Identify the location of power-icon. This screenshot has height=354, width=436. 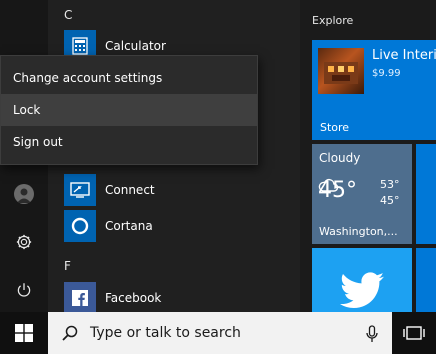
(24, 290).